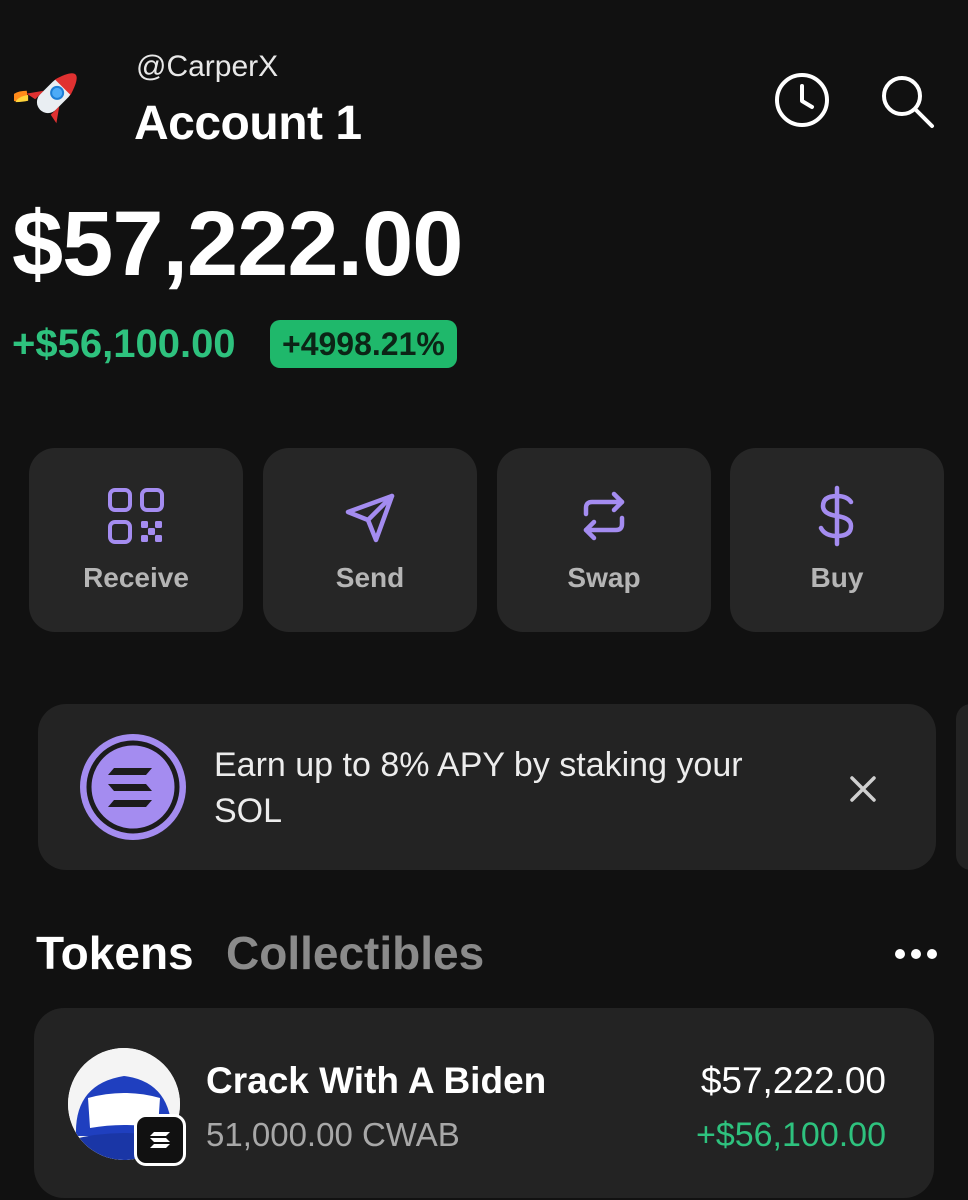 The height and width of the screenshot is (1200, 968). Describe the element at coordinates (962, 787) in the screenshot. I see `next-banner-peek` at that location.